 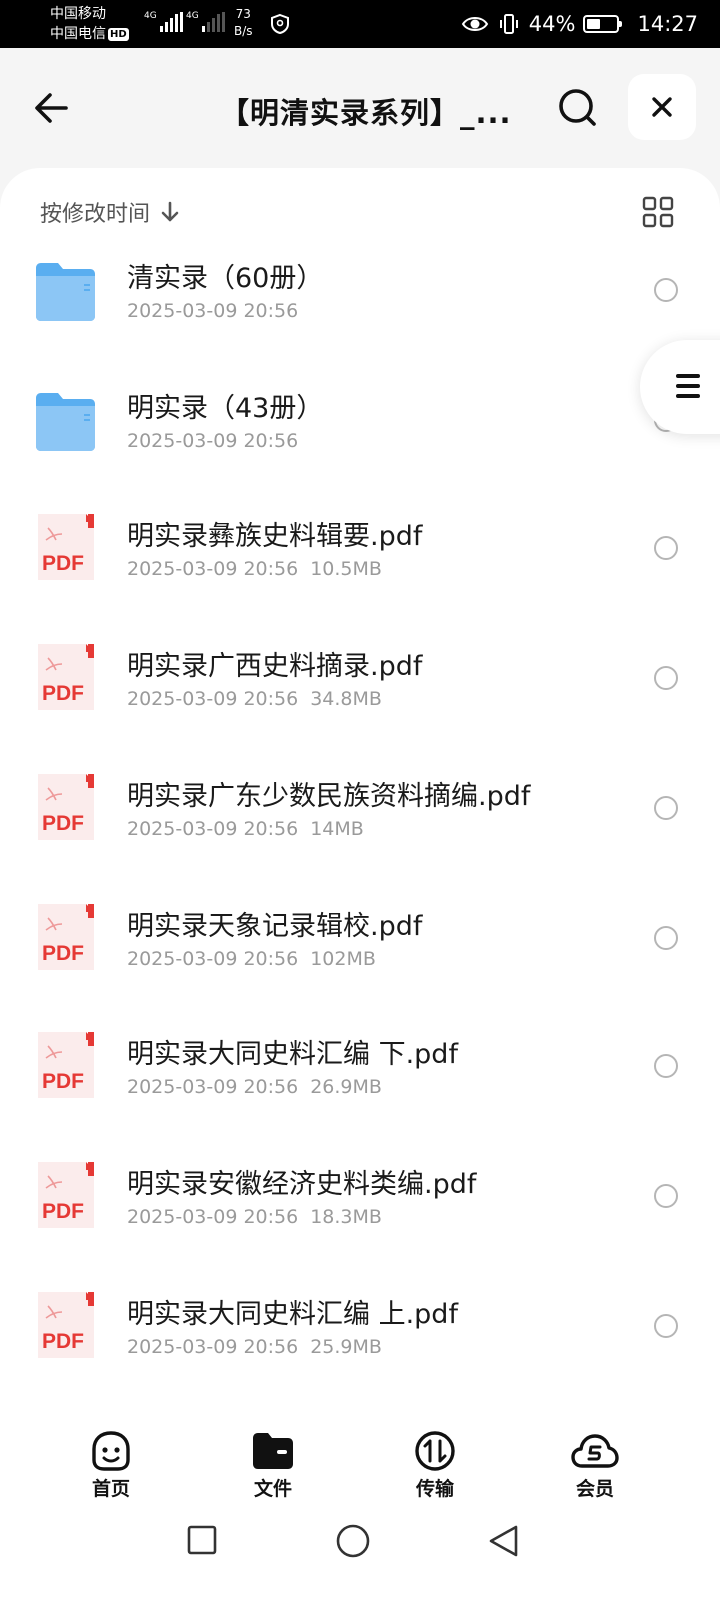 I want to click on file-meta: 2025-03-09 20:56 102MB, so click(x=251, y=959).